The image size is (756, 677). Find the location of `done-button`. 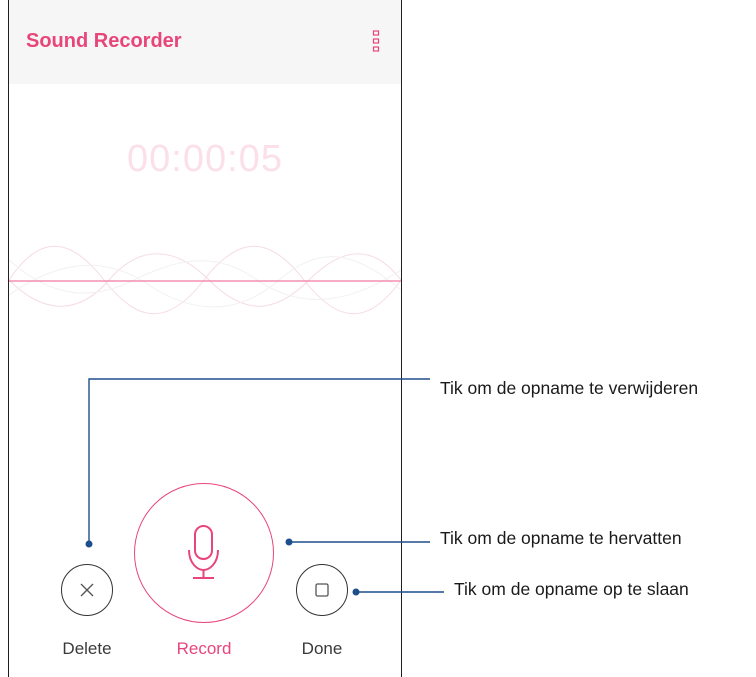

done-button is located at coordinates (322, 590).